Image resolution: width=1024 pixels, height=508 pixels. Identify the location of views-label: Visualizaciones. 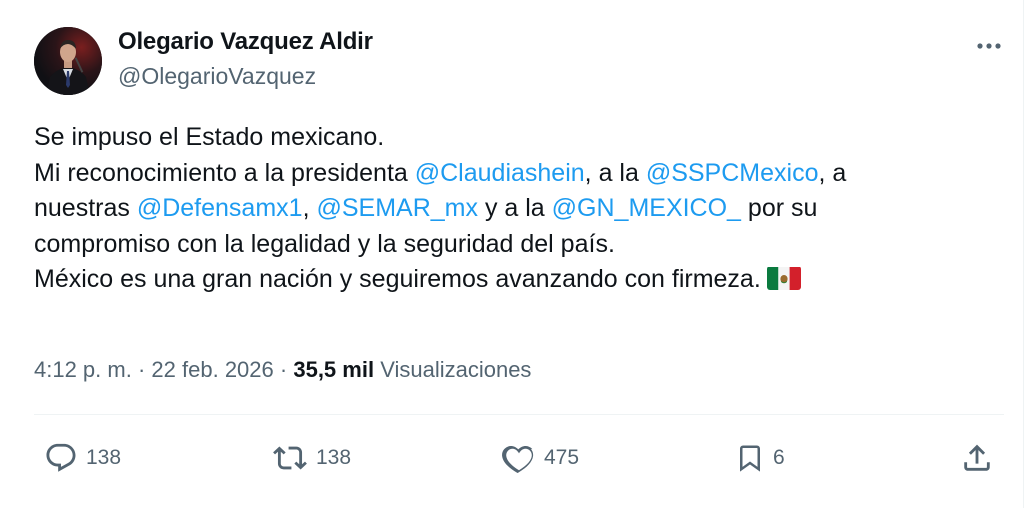
(455, 369).